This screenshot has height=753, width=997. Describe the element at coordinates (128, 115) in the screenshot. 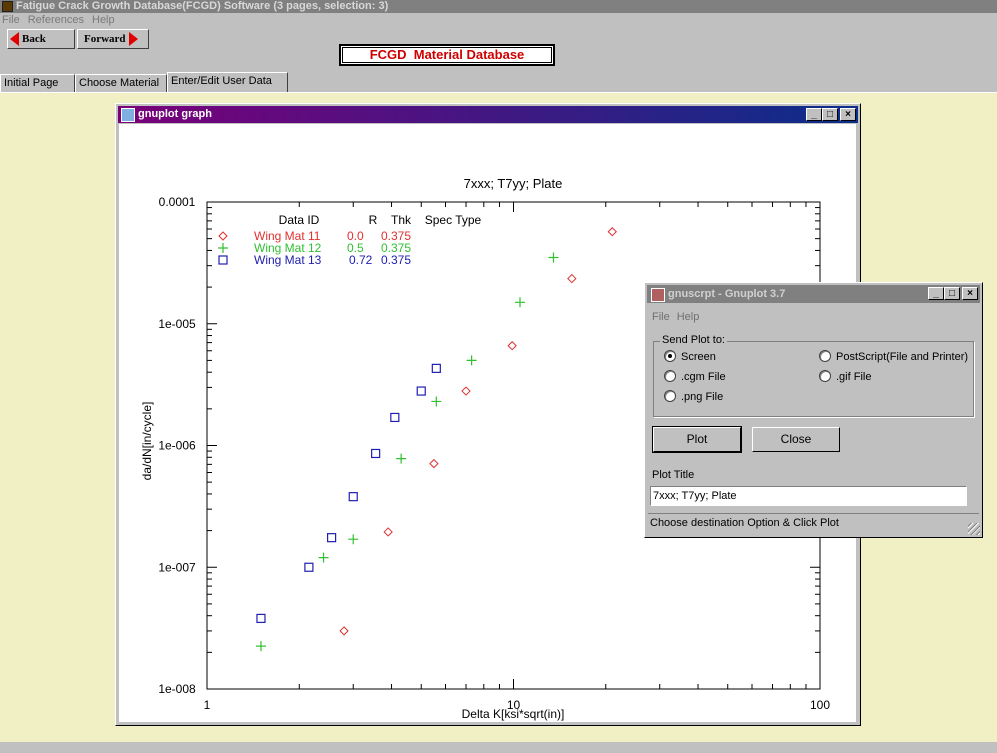

I see `gnuplot-graph-icon` at that location.